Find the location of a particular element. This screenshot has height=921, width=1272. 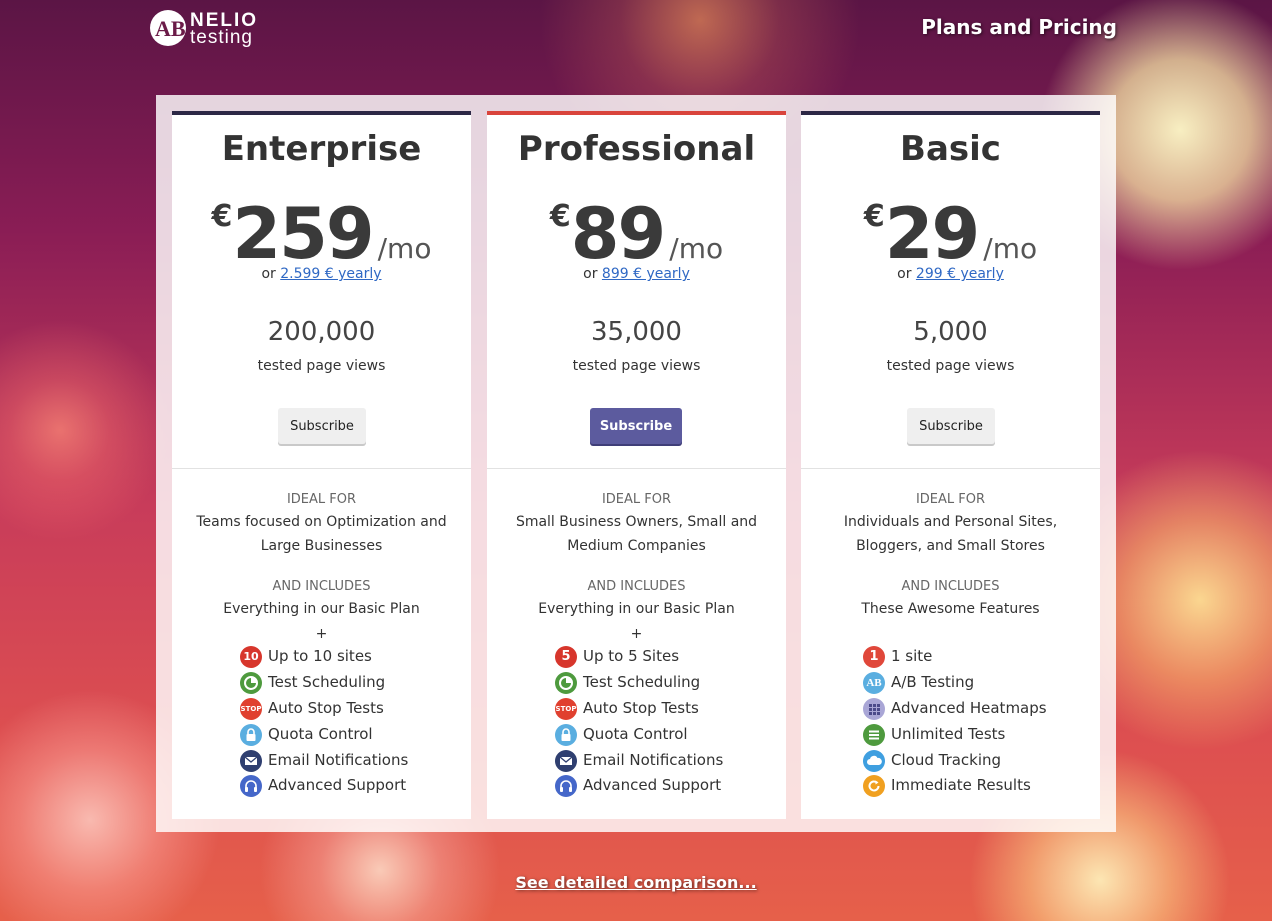

page-views-count: 5,000 is located at coordinates (950, 332).